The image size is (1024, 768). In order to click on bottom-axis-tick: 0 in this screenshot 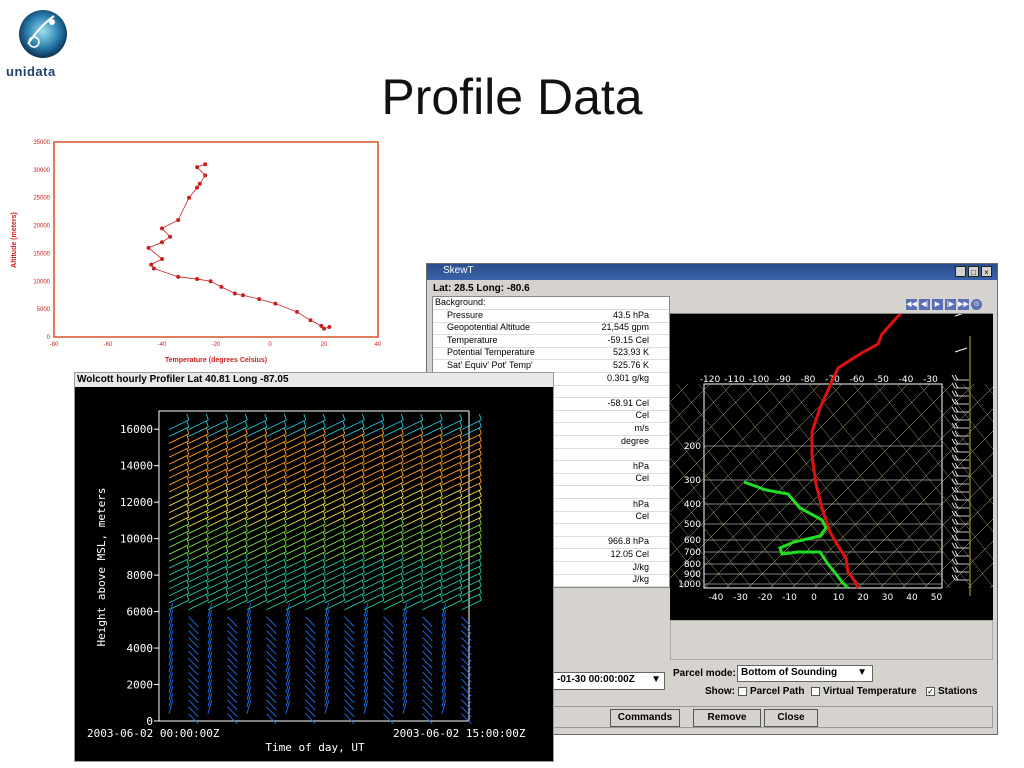, I will do `click(814, 598)`.